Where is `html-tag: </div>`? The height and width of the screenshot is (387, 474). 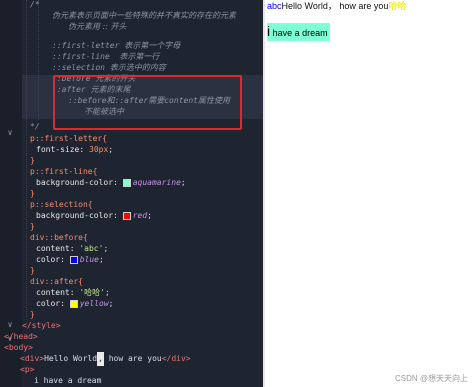 html-tag: </div> is located at coordinates (176, 358).